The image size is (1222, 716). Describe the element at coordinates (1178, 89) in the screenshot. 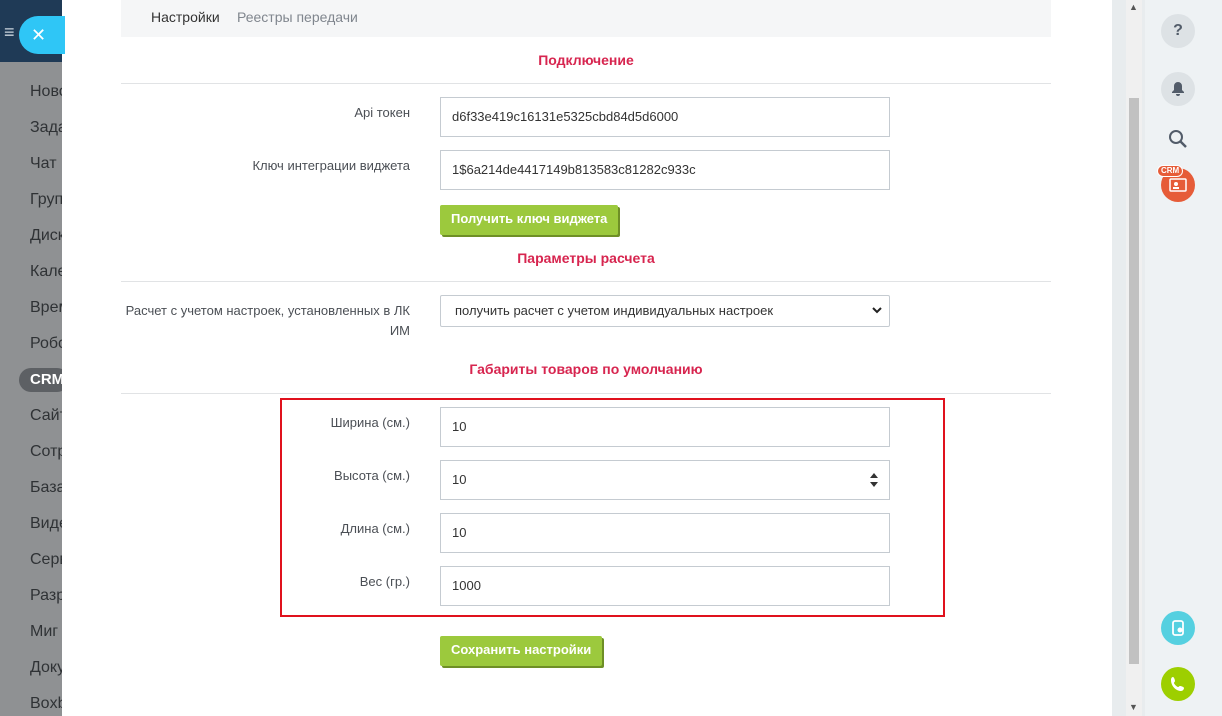

I see `bell-icon` at that location.